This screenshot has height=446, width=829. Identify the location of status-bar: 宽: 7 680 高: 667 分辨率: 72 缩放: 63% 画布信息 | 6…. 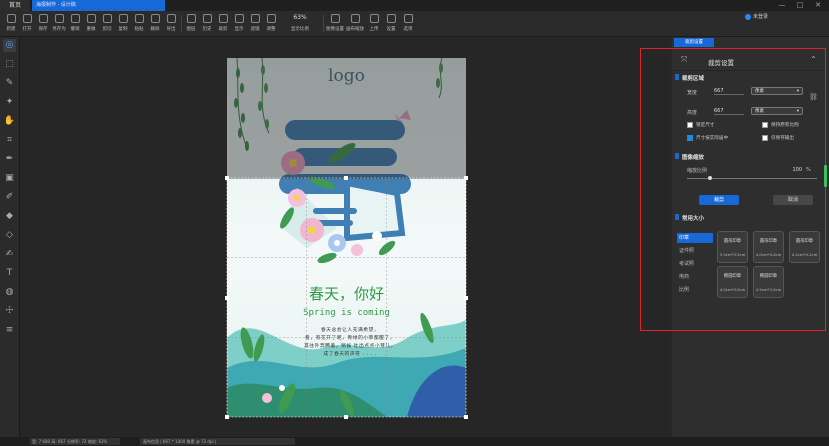
(414, 441).